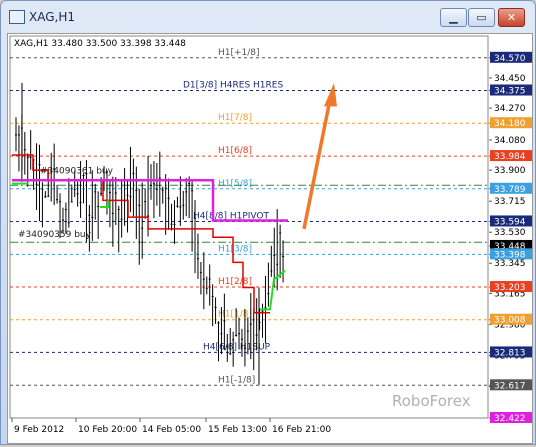 This screenshot has height=447, width=536. What do you see at coordinates (235, 315) in the screenshot?
I see `level-label: H1[1/8]` at bounding box center [235, 315].